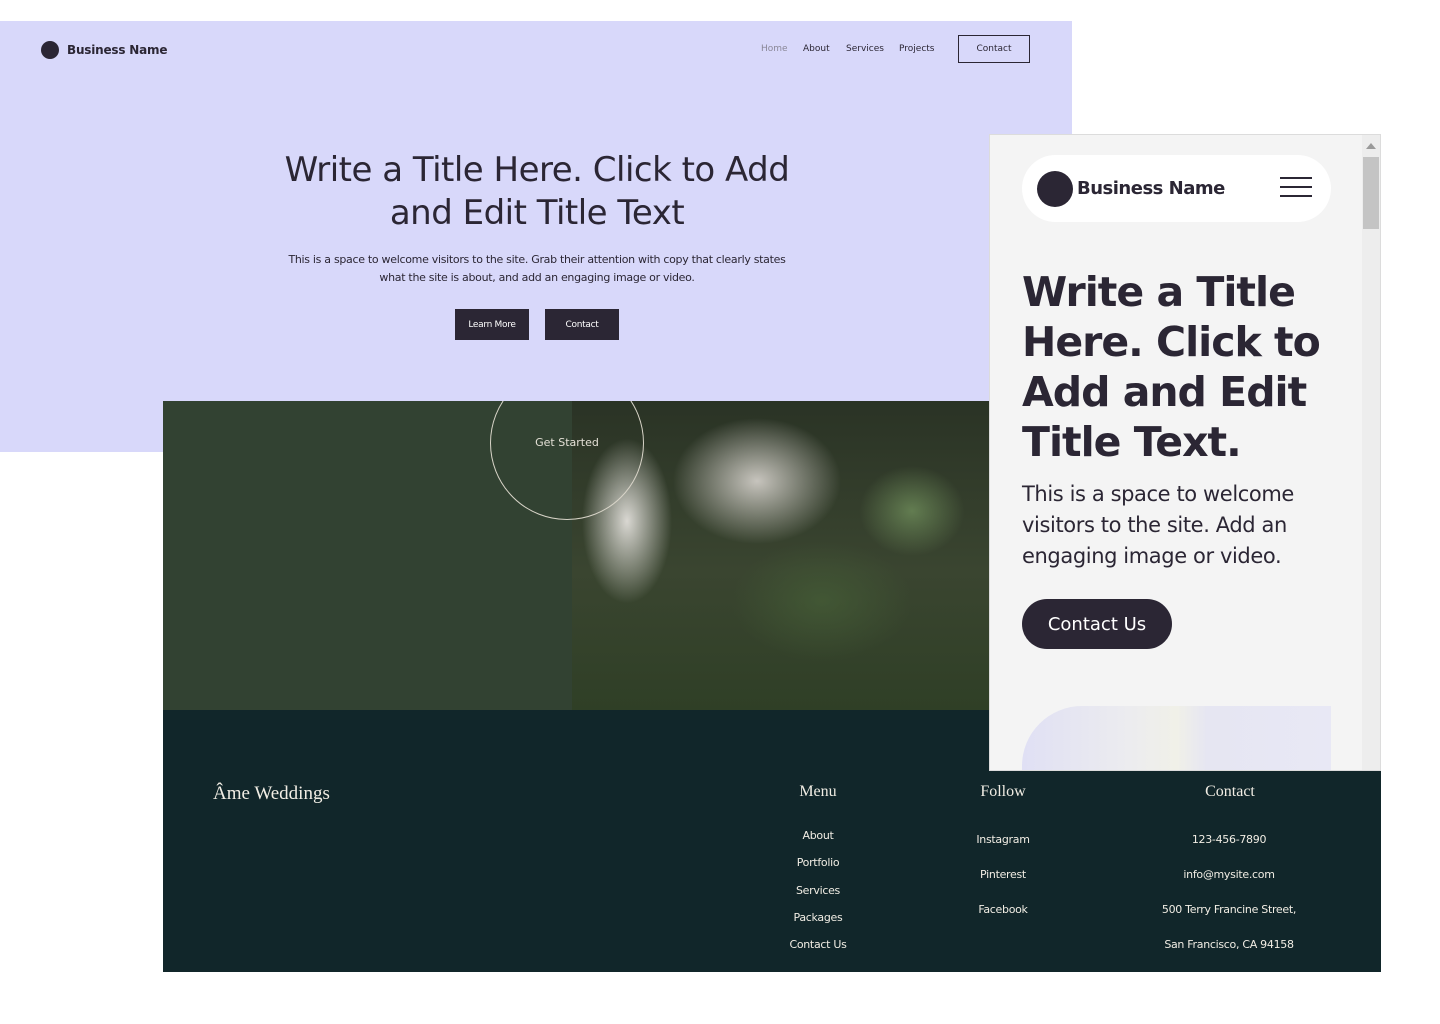 This screenshot has height=1024, width=1440. Describe the element at coordinates (1176, 738) in the screenshot. I see `mobile-hero-image` at that location.